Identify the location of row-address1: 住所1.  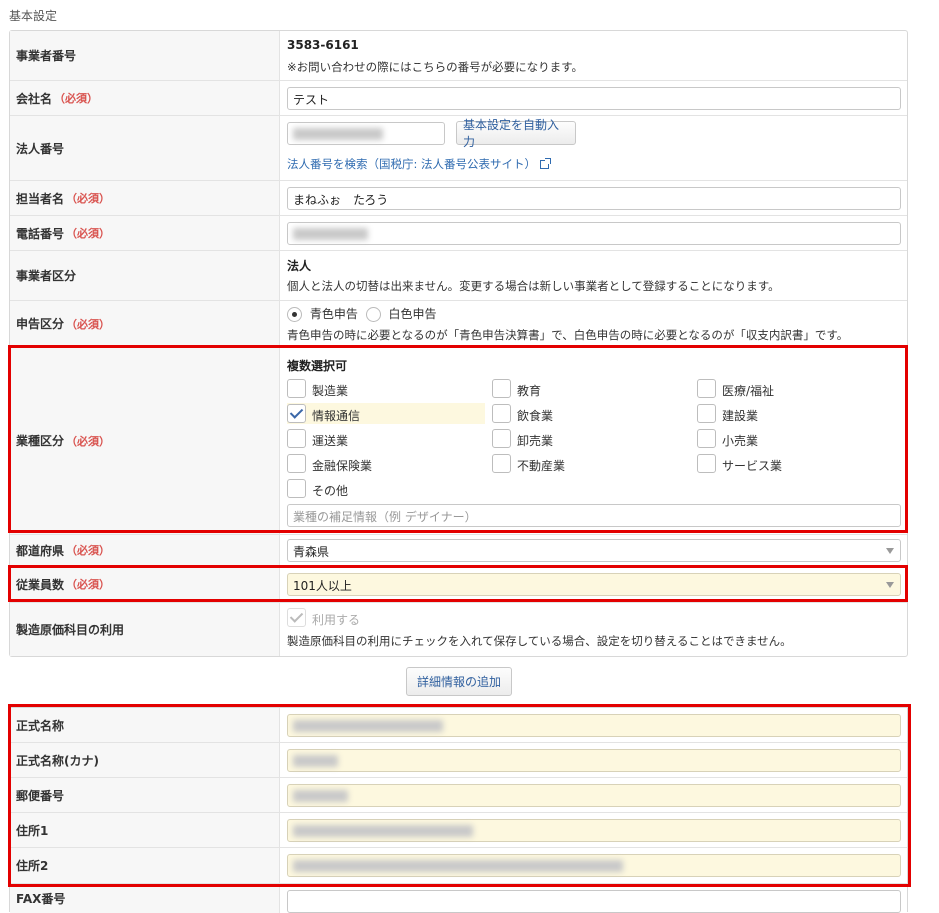
(458, 830).